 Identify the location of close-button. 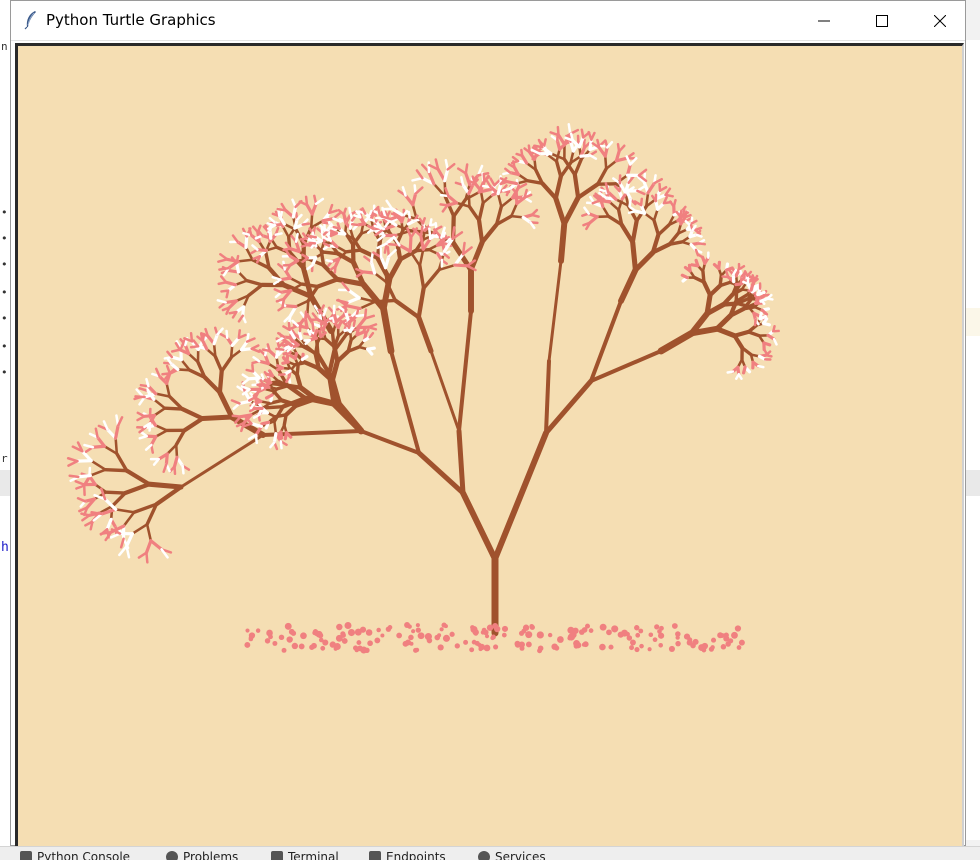
(940, 20).